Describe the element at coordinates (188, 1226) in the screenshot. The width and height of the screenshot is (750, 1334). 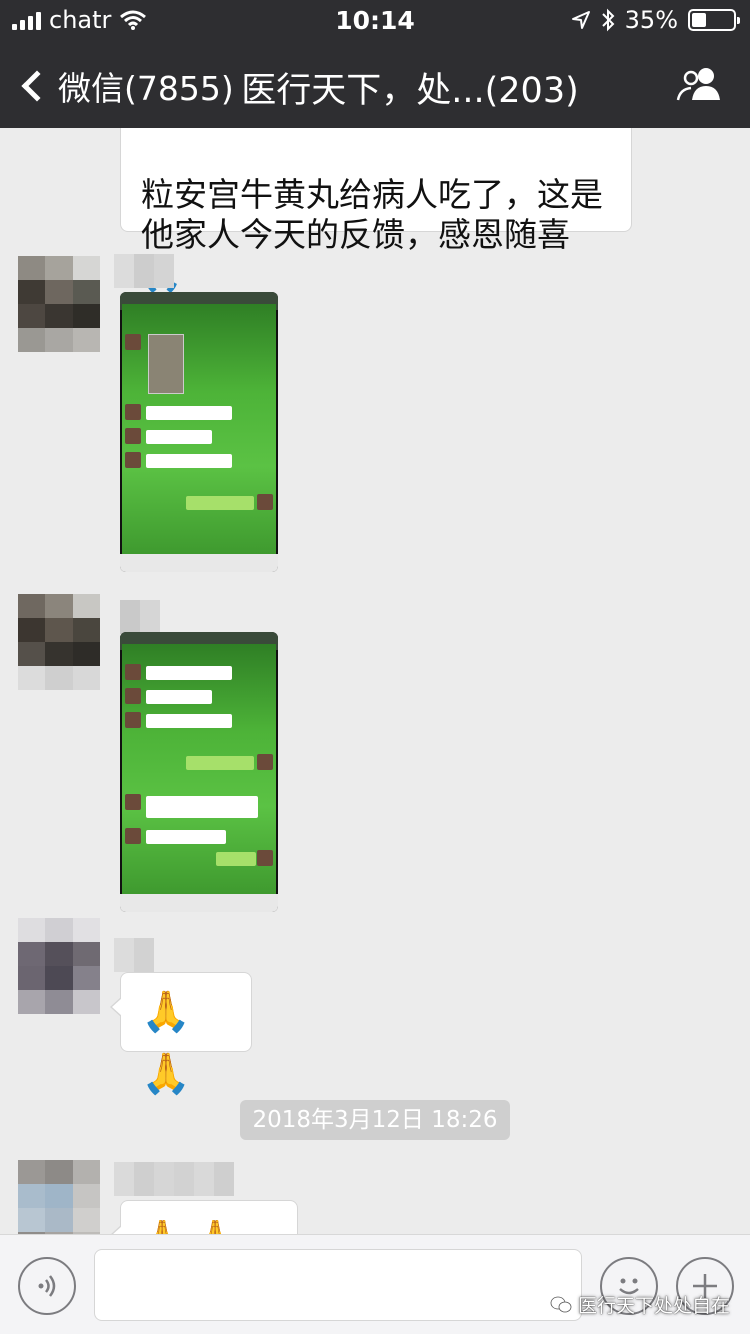
I see `message-text: 🙏 🙏 🙏` at that location.